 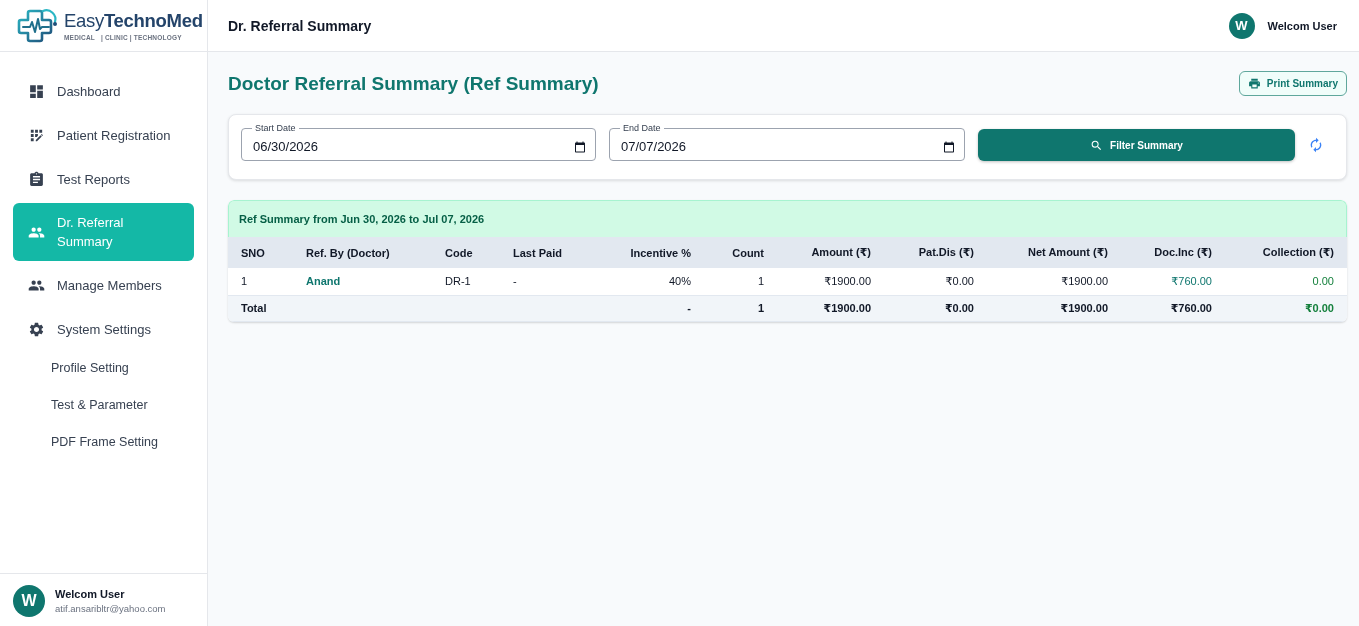 What do you see at coordinates (362, 281) in the screenshot?
I see `doctor-link: Anand` at bounding box center [362, 281].